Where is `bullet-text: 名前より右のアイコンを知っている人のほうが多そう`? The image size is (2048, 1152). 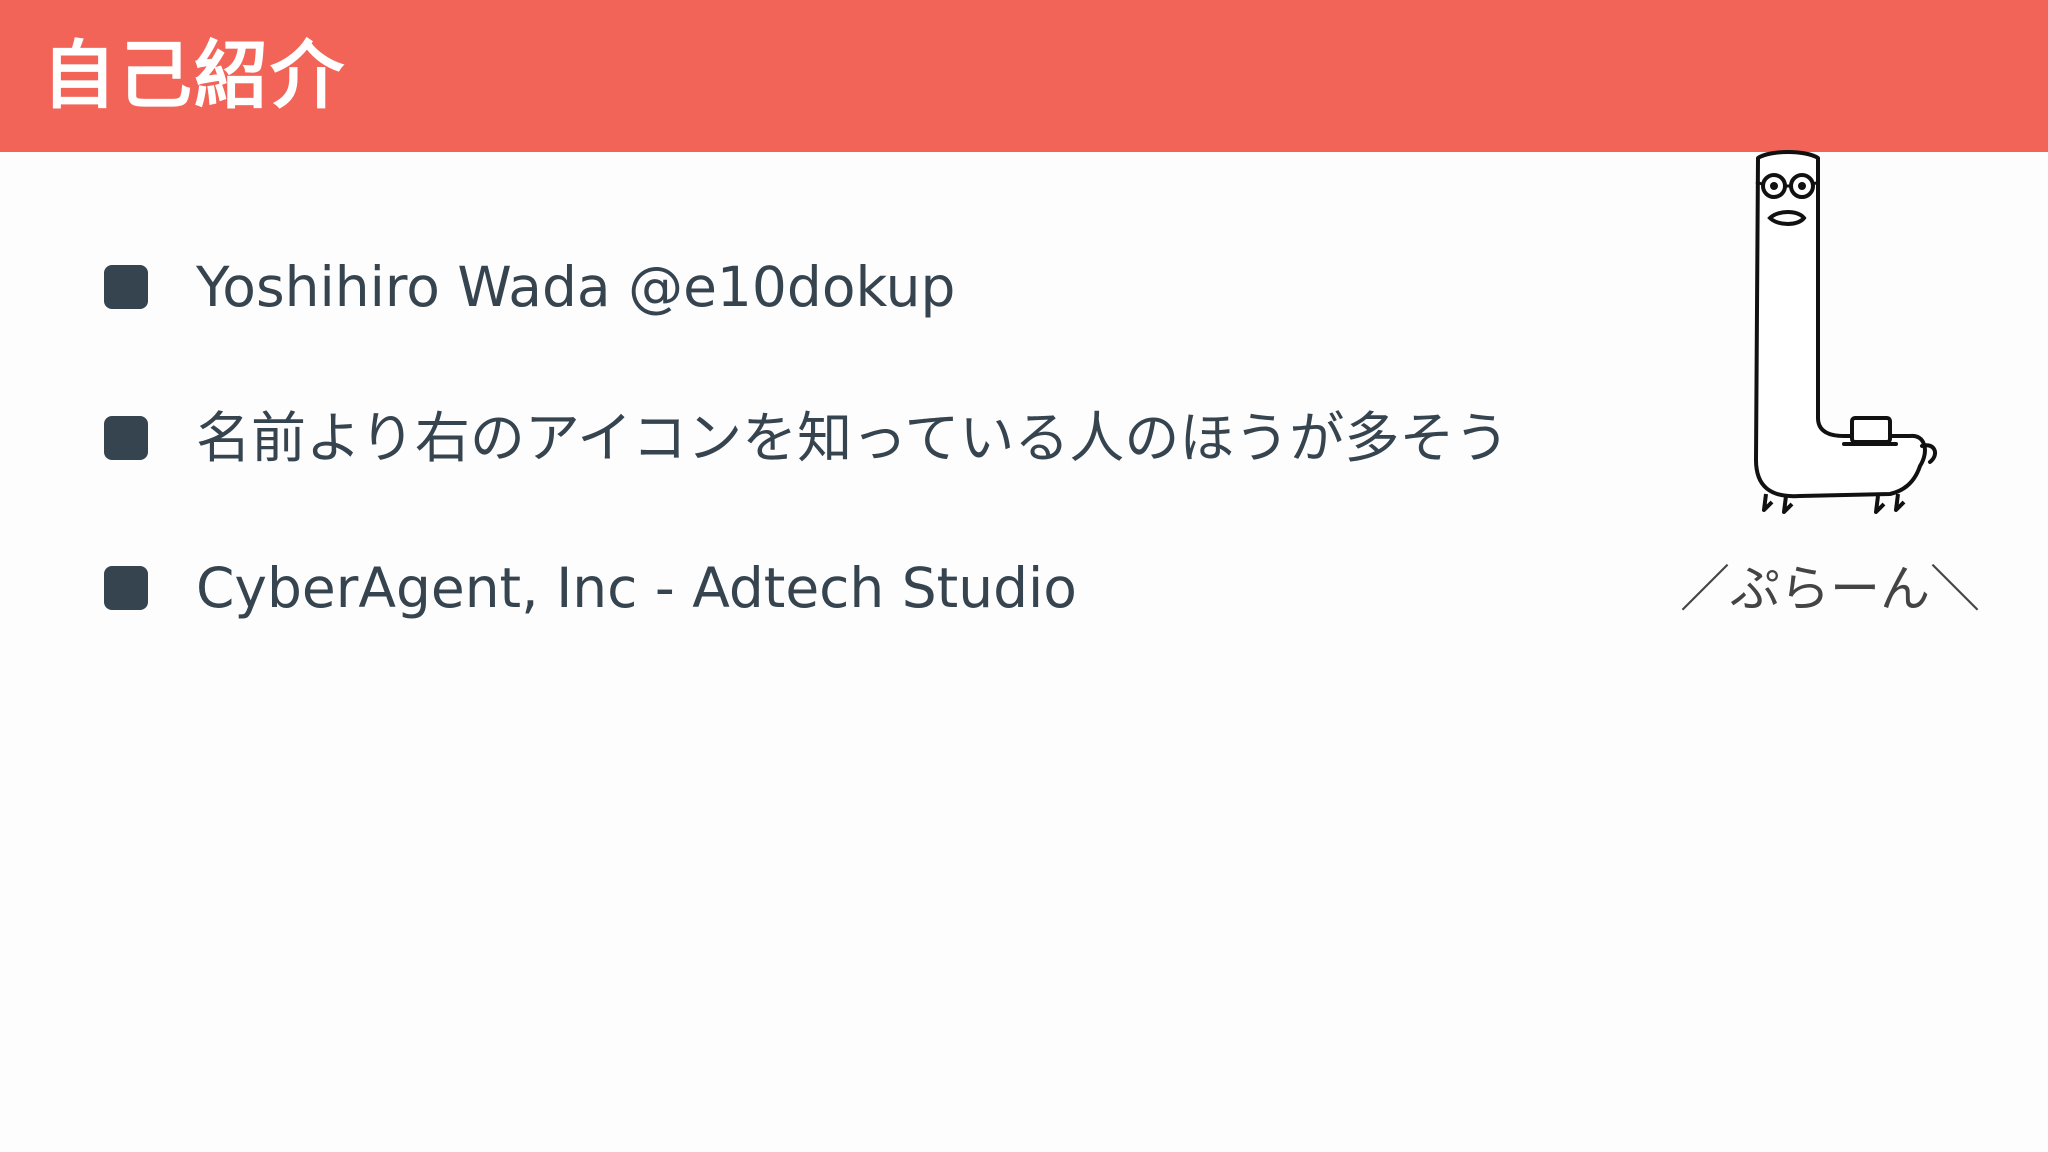 bullet-text: 名前より右のアイコンを知っている人のほうが多そう is located at coordinates (853, 438).